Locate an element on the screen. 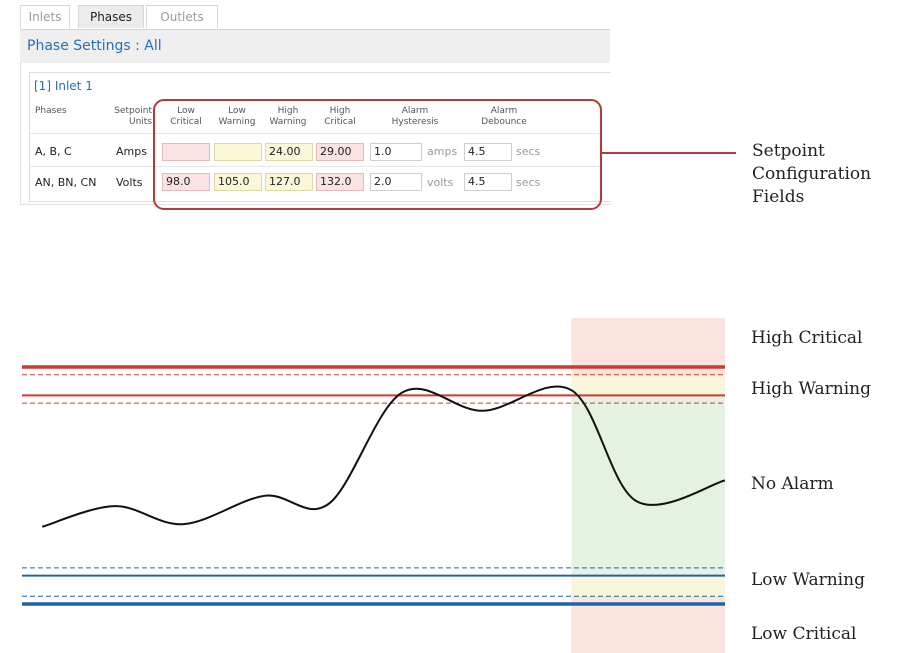 The image size is (909, 653). zone-label-high-critical: High Critical is located at coordinates (807, 338).